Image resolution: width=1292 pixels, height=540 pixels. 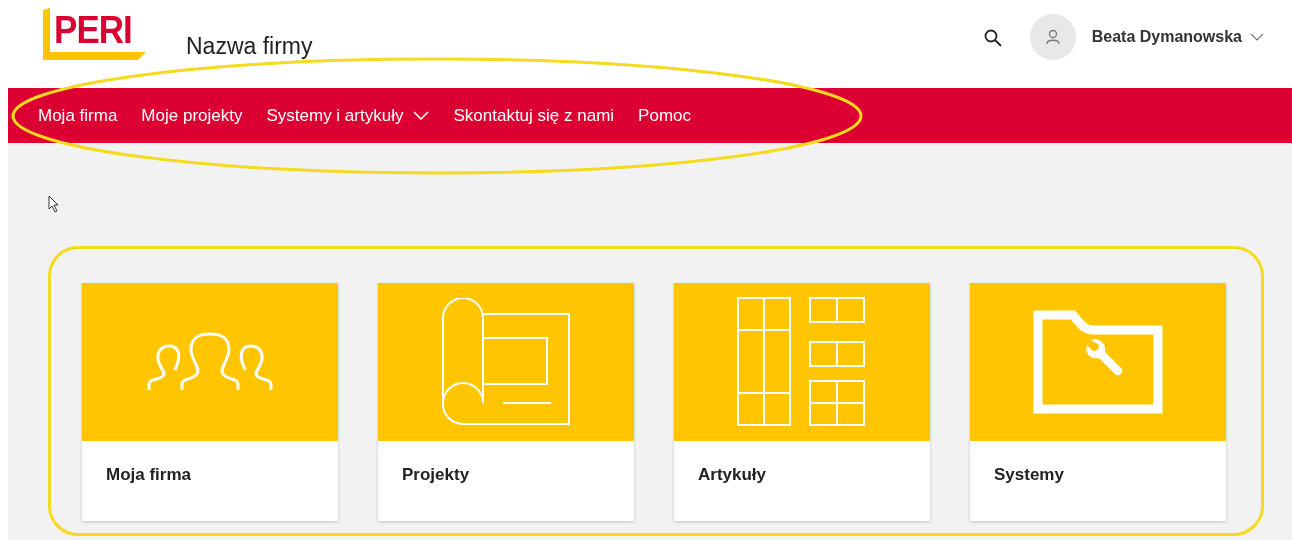 I want to click on nav-link: Skontaktuj się z nami, so click(x=534, y=115).